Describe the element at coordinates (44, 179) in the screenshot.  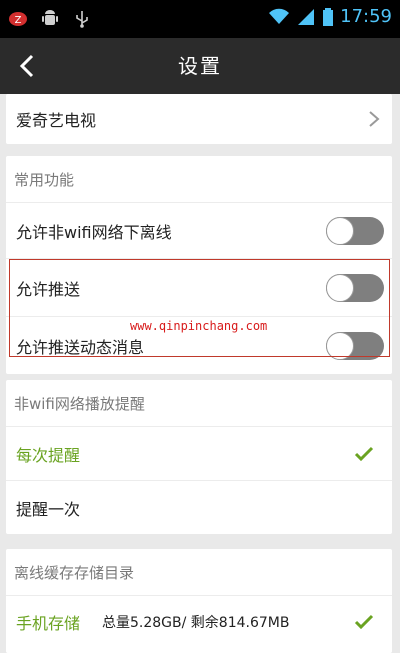
I see `common-functions-header: 常用功能` at that location.